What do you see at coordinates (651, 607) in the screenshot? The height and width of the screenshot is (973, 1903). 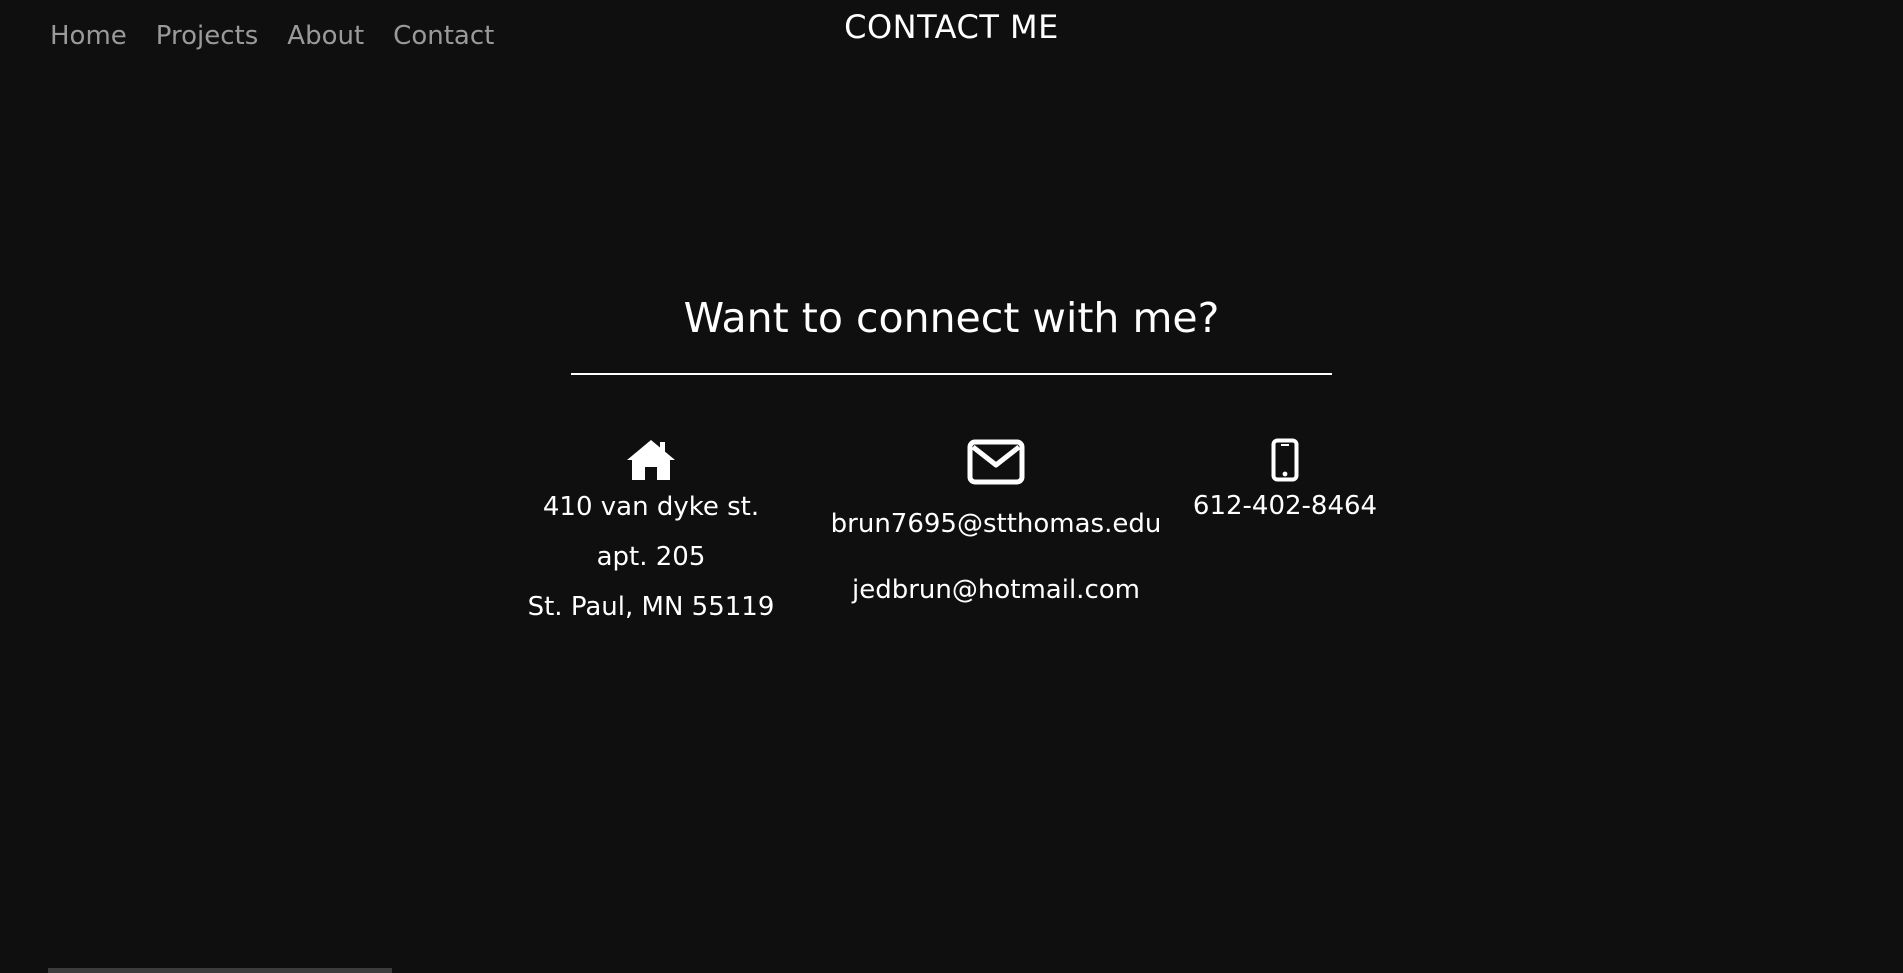 I see `address-line-3: St. Paul, MN 55119` at bounding box center [651, 607].